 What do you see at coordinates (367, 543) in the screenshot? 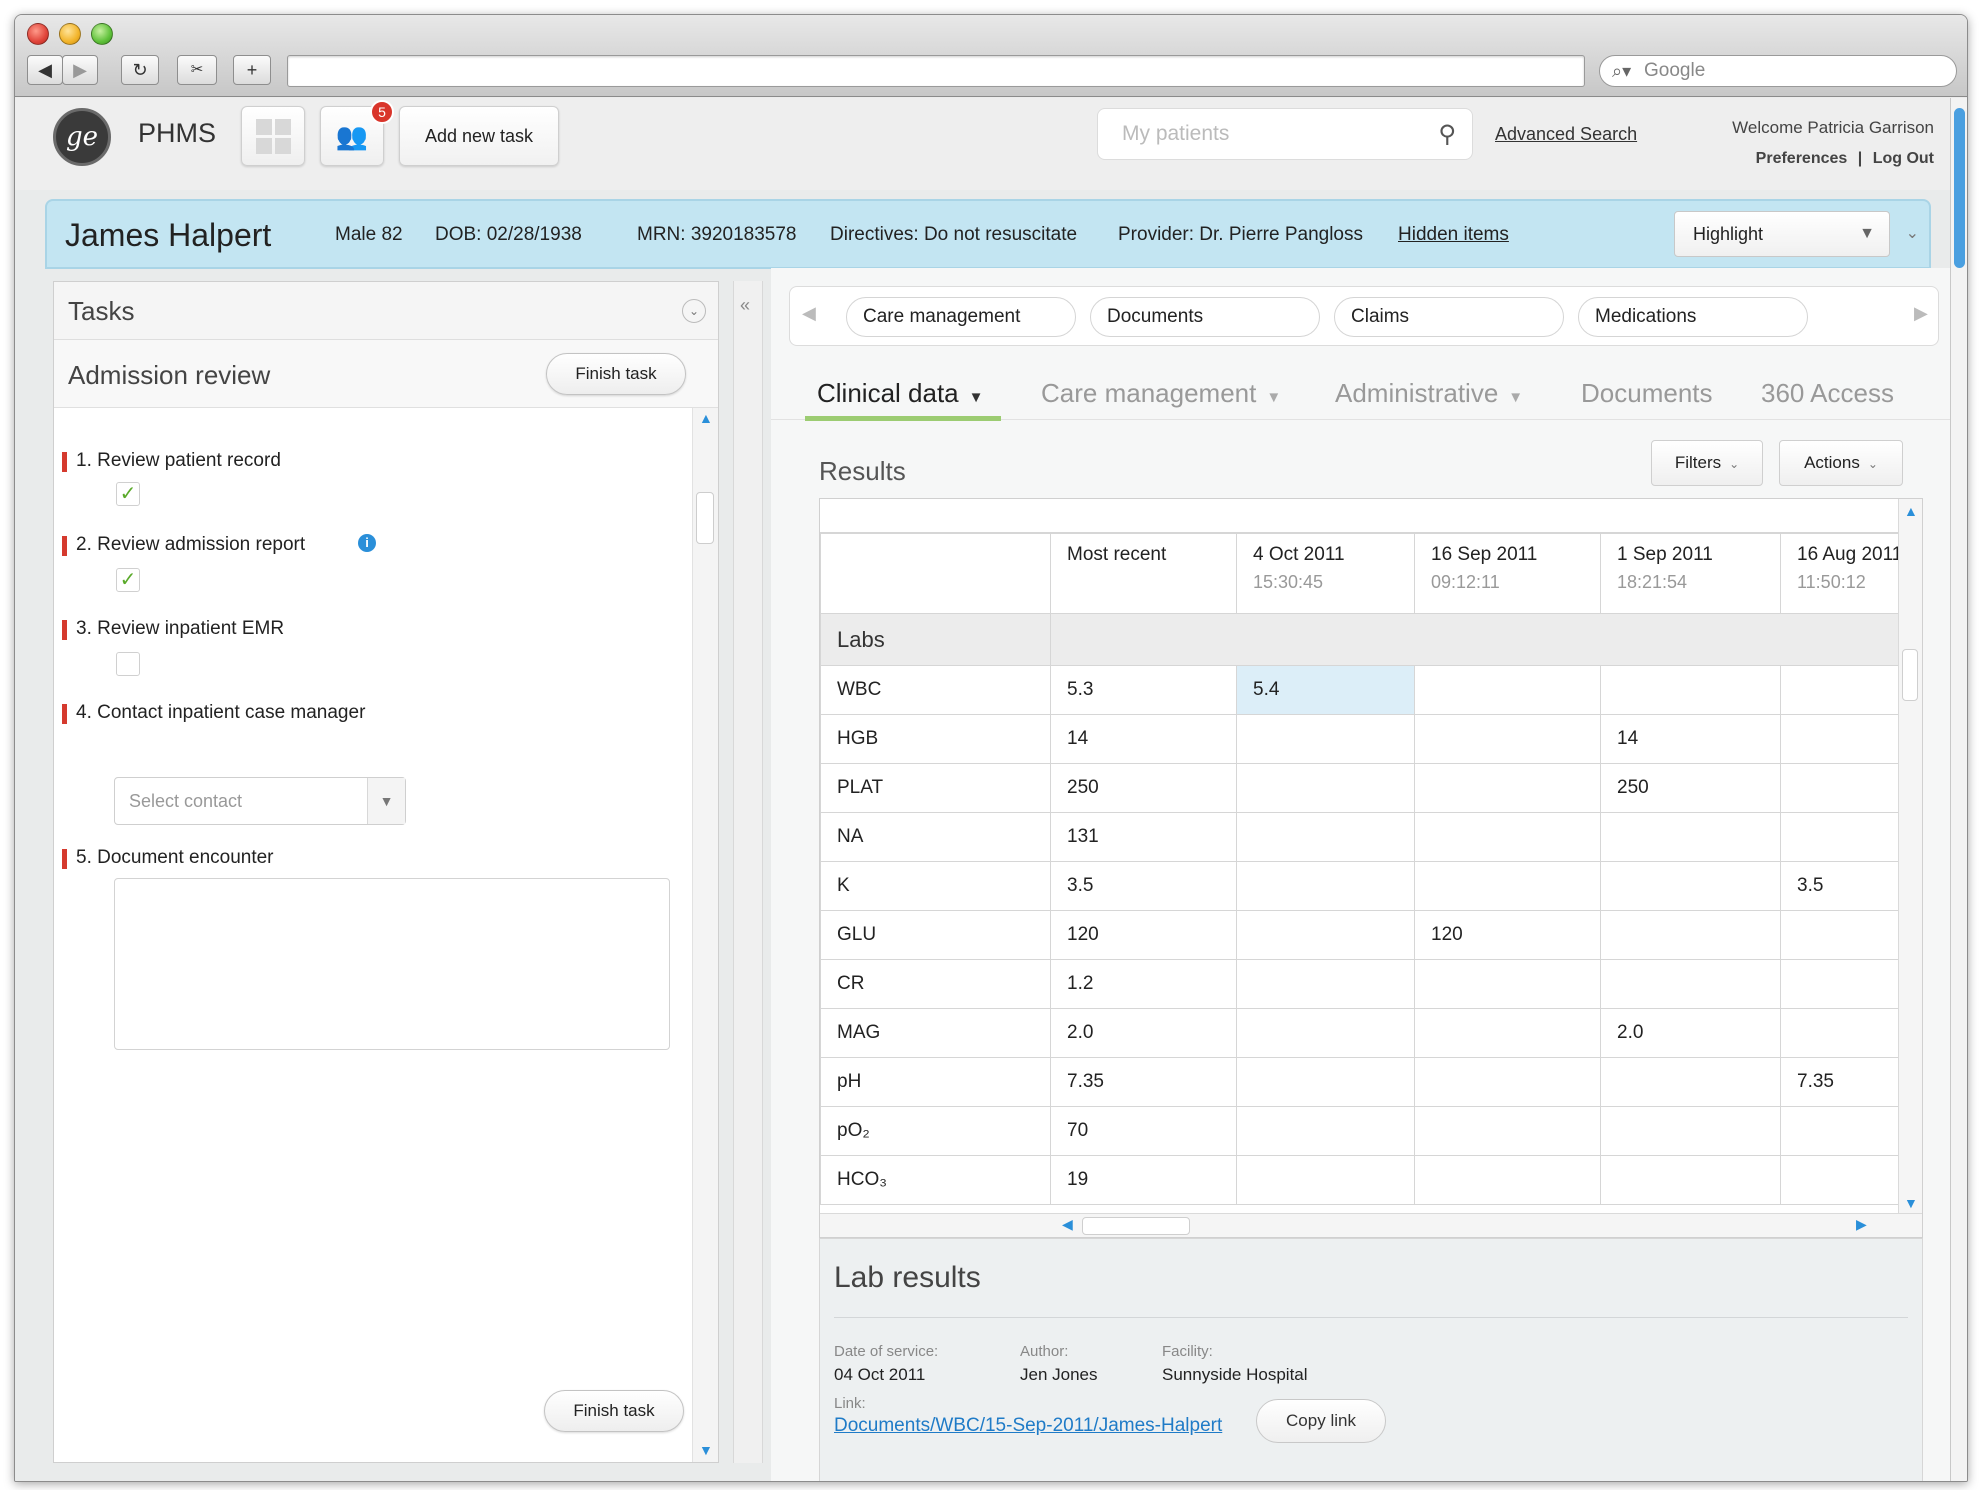
I see `info-icon: i` at bounding box center [367, 543].